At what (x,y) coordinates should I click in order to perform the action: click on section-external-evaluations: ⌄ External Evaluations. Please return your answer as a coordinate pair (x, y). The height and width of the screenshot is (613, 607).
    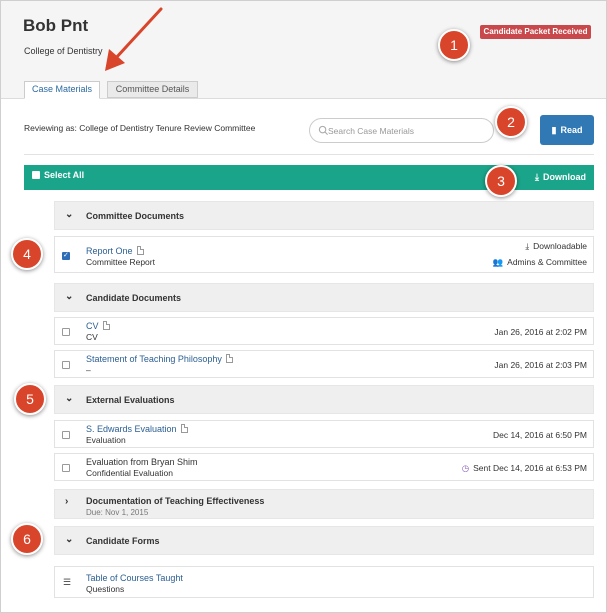
    Looking at the image, I should click on (324, 399).